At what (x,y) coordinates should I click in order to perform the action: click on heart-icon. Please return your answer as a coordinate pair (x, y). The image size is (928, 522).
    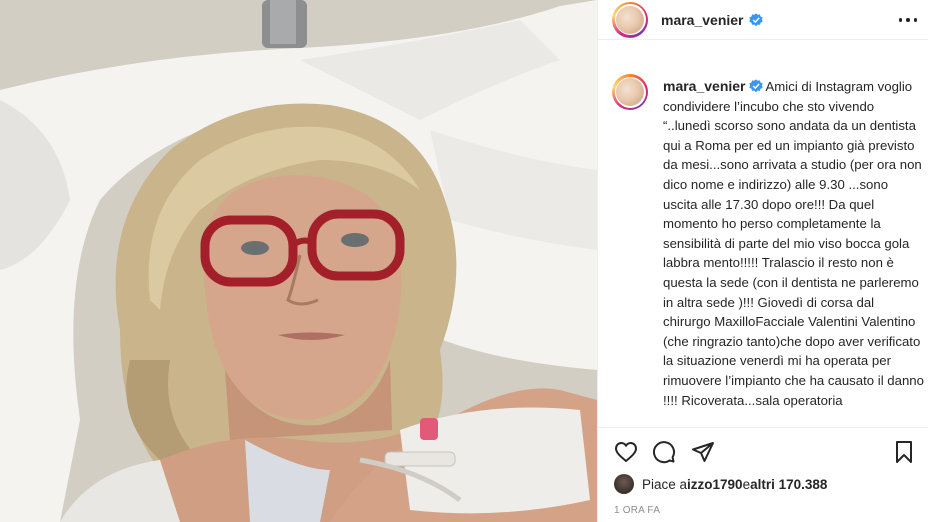
    Looking at the image, I should click on (626, 452).